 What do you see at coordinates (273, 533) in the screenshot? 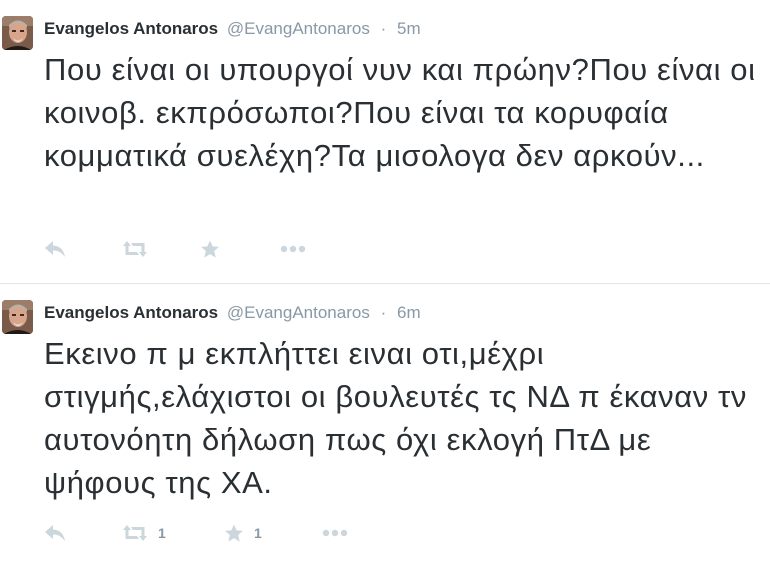
I see `favorite-button: 1` at bounding box center [273, 533].